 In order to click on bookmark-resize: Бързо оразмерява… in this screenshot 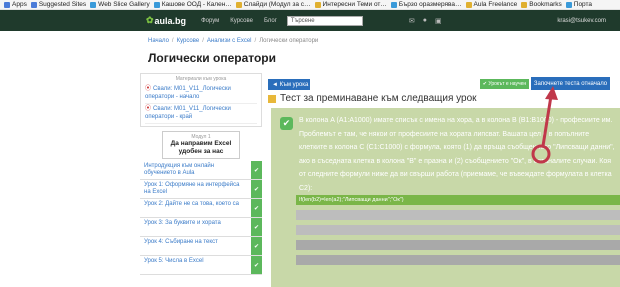, I will do `click(426, 4)`.